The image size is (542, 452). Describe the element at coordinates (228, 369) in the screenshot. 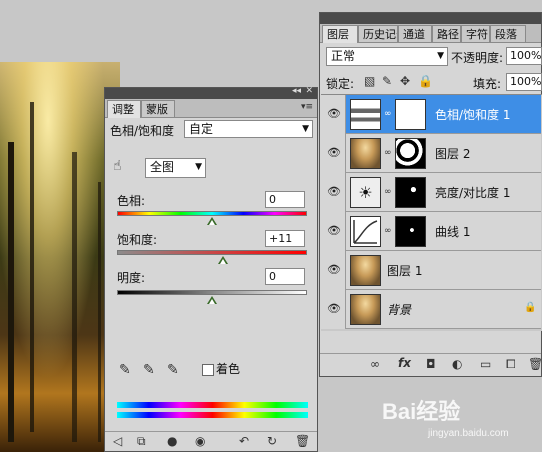

I see `colorize-label: 着色` at that location.